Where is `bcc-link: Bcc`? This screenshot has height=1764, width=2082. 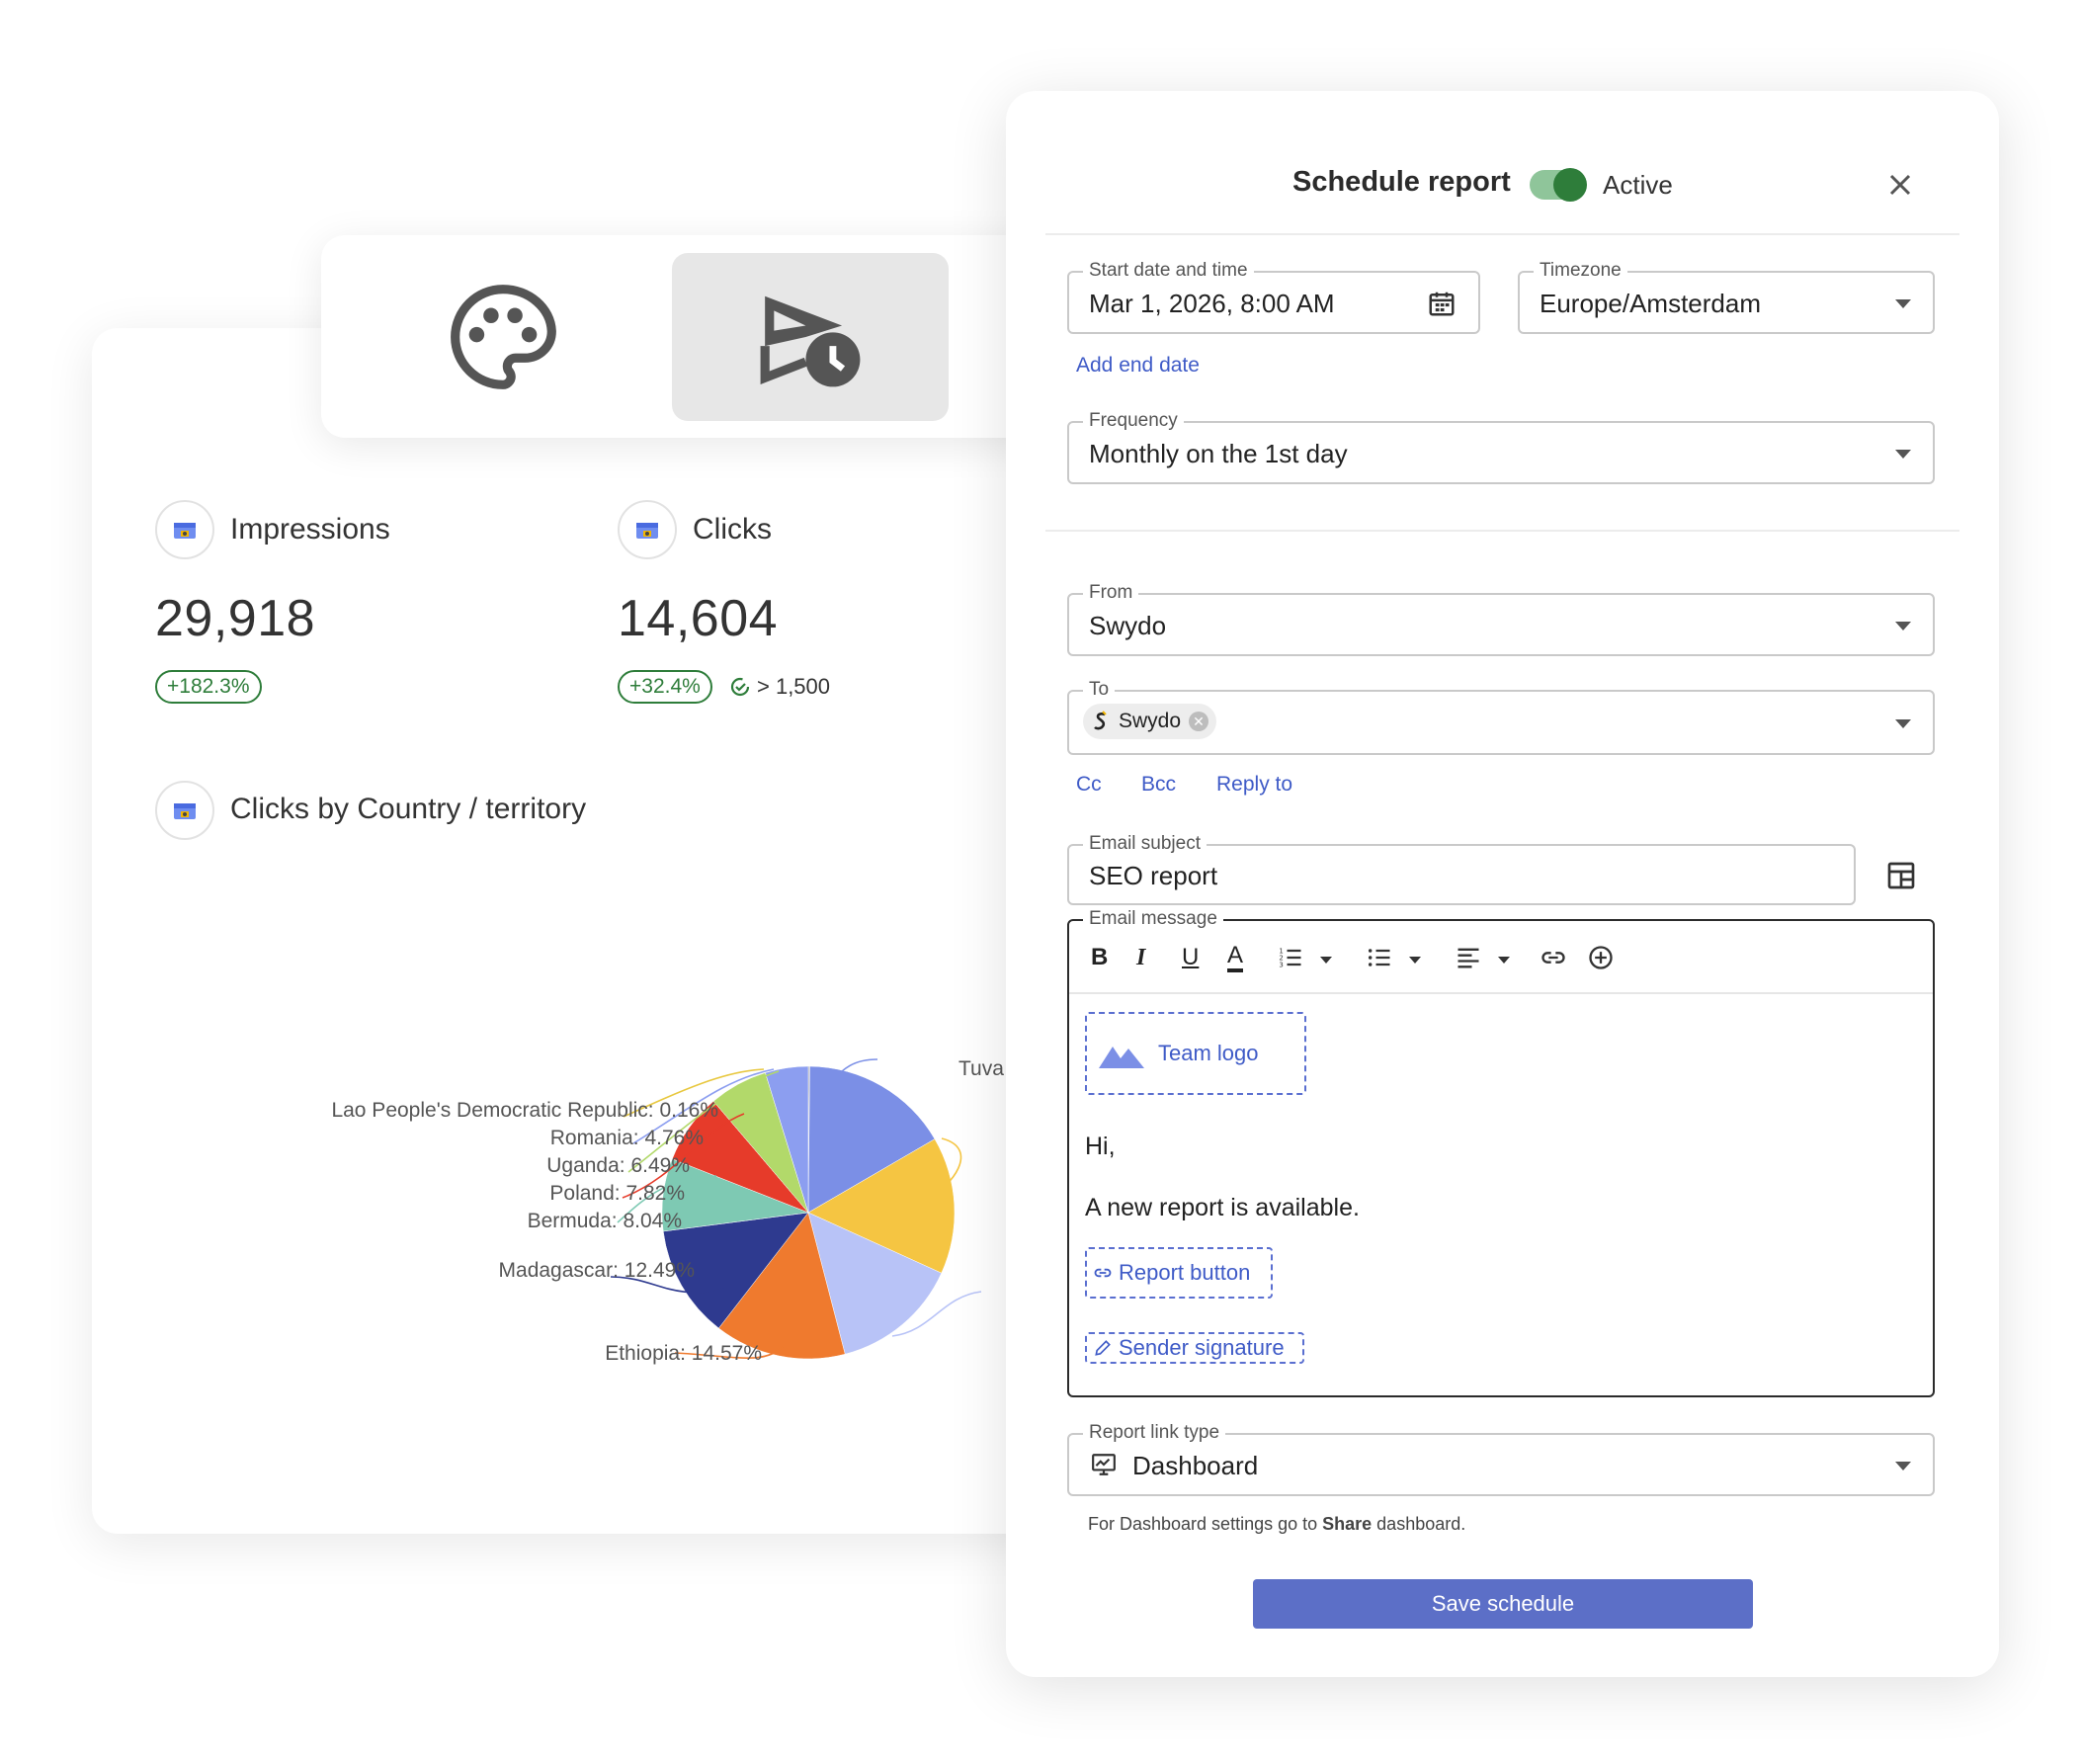 bcc-link: Bcc is located at coordinates (1158, 785).